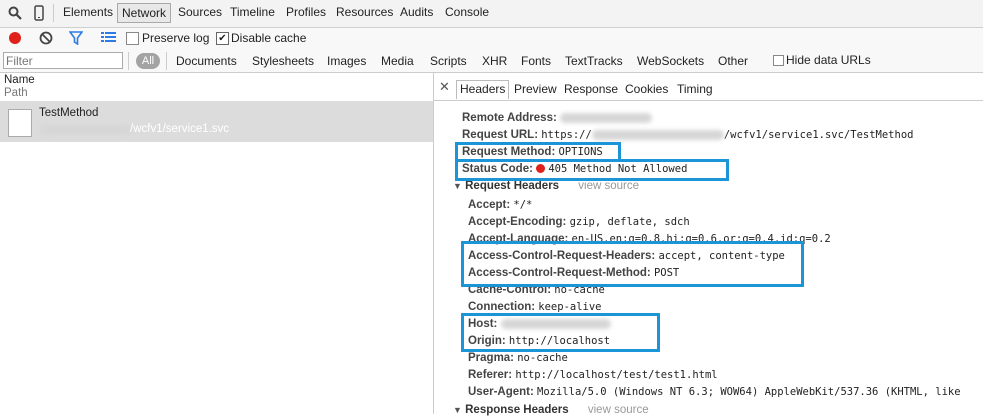 This screenshot has height=416, width=983. I want to click on clear-icon, so click(46, 39).